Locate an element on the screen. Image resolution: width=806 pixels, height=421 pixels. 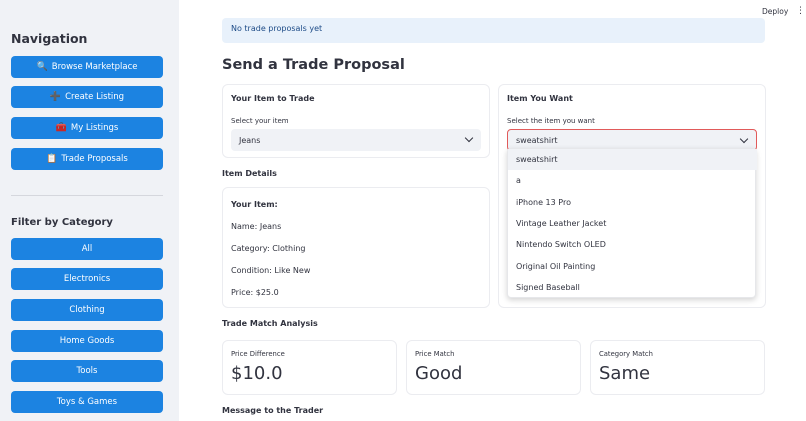
want-item-title: Item You Want is located at coordinates (540, 98).